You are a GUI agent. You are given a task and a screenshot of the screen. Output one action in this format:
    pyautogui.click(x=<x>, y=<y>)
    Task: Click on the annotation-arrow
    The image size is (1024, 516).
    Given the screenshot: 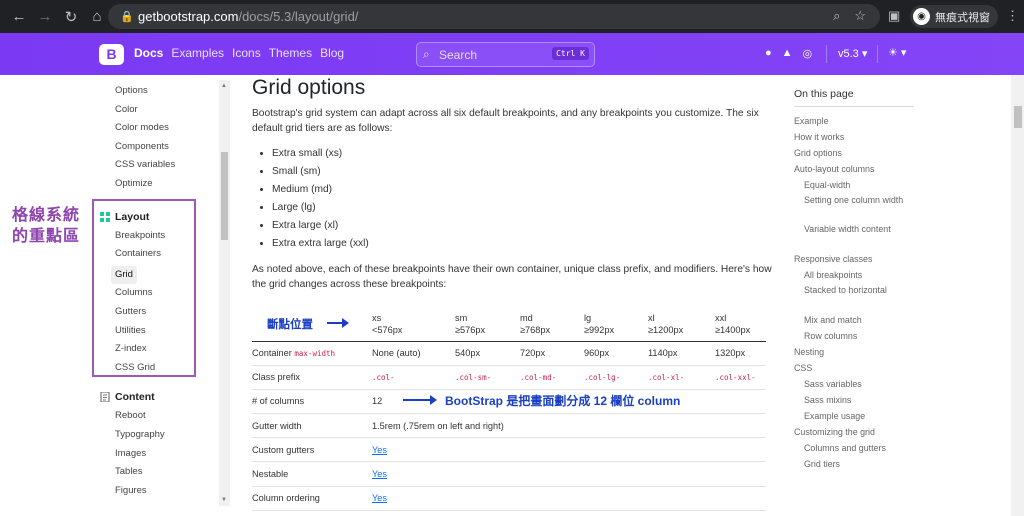 What is the action you would take?
    pyautogui.click(x=420, y=400)
    